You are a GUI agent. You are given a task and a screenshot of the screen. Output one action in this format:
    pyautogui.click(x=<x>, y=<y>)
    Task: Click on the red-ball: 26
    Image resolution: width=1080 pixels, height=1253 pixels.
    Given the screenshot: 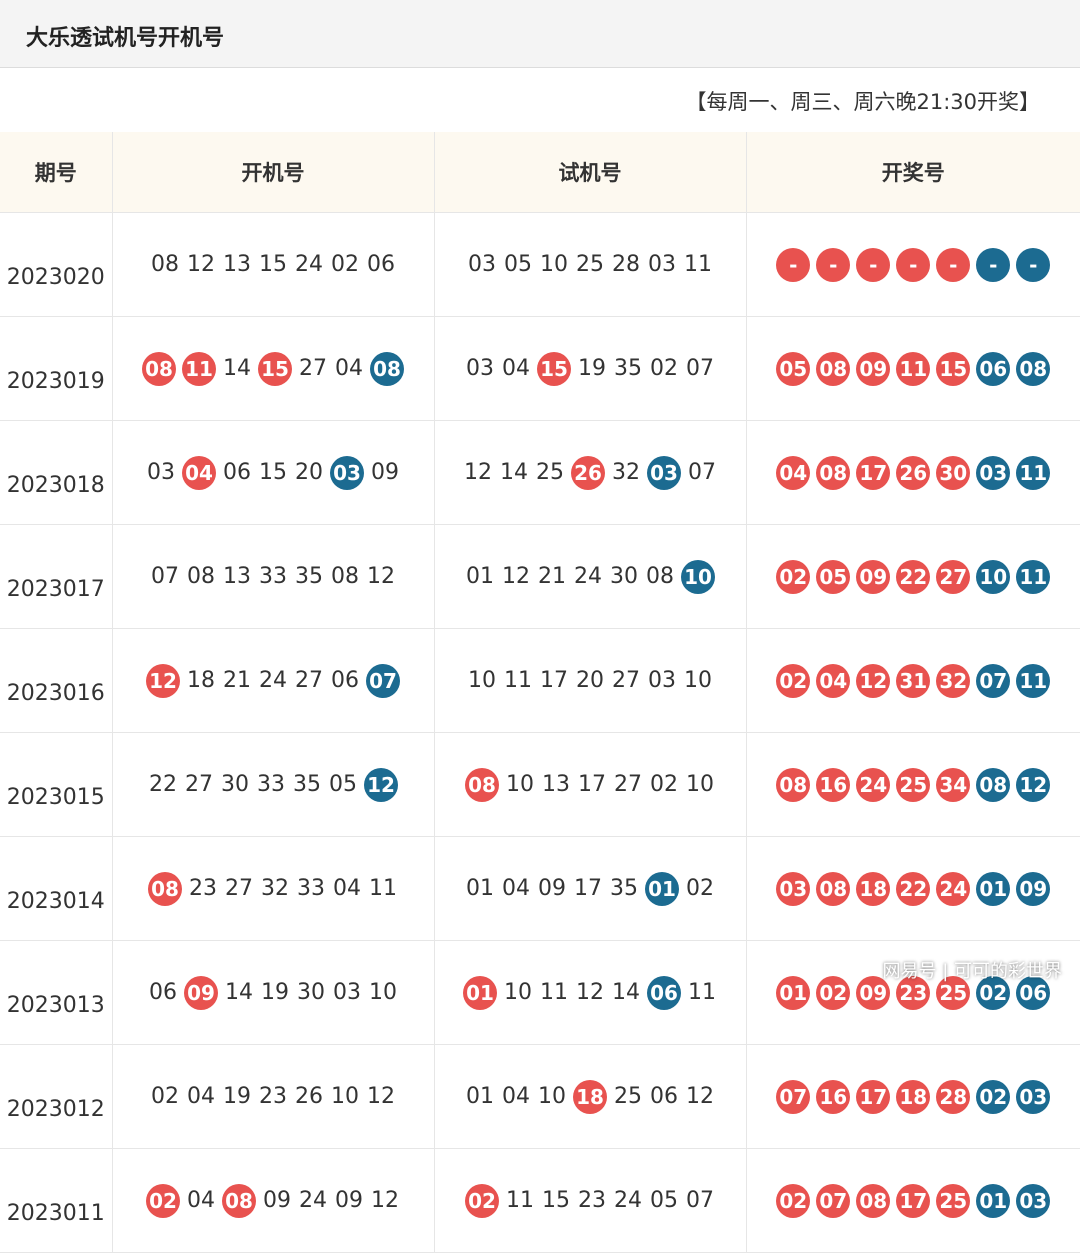 What is the action you would take?
    pyautogui.click(x=588, y=473)
    